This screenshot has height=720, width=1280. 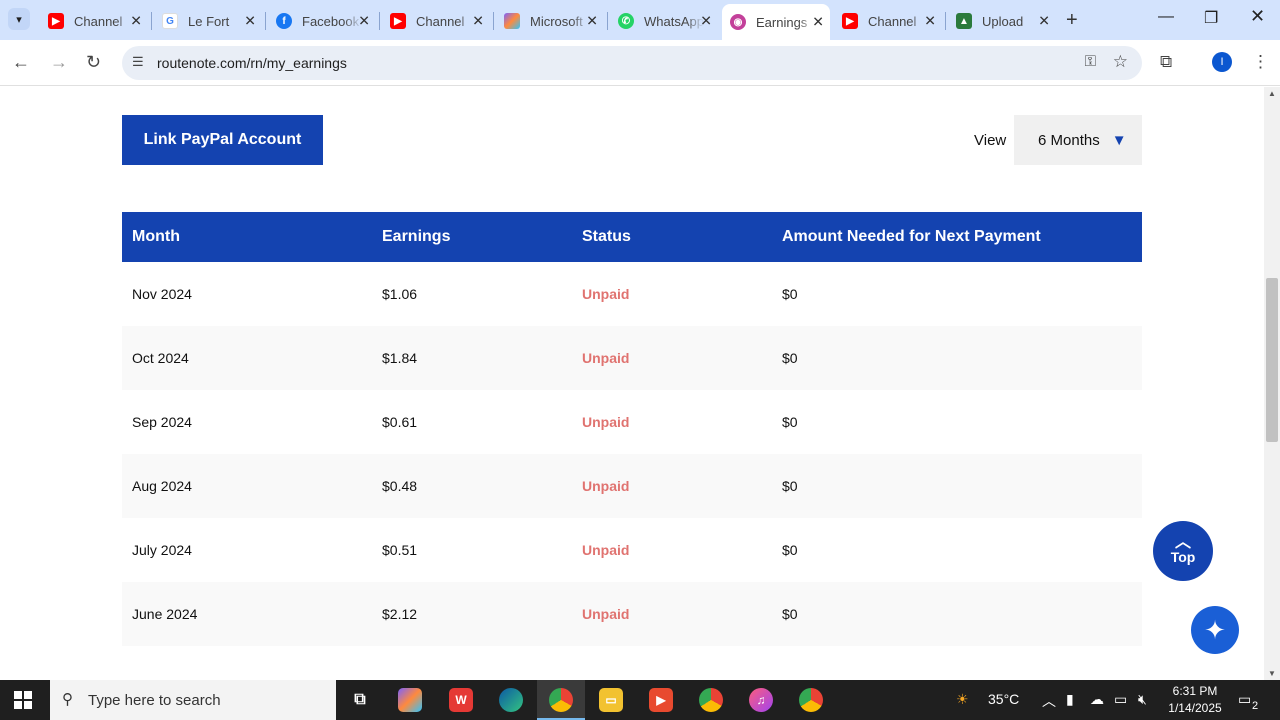 I want to click on new-tab-icon: +, so click(x=1072, y=20).